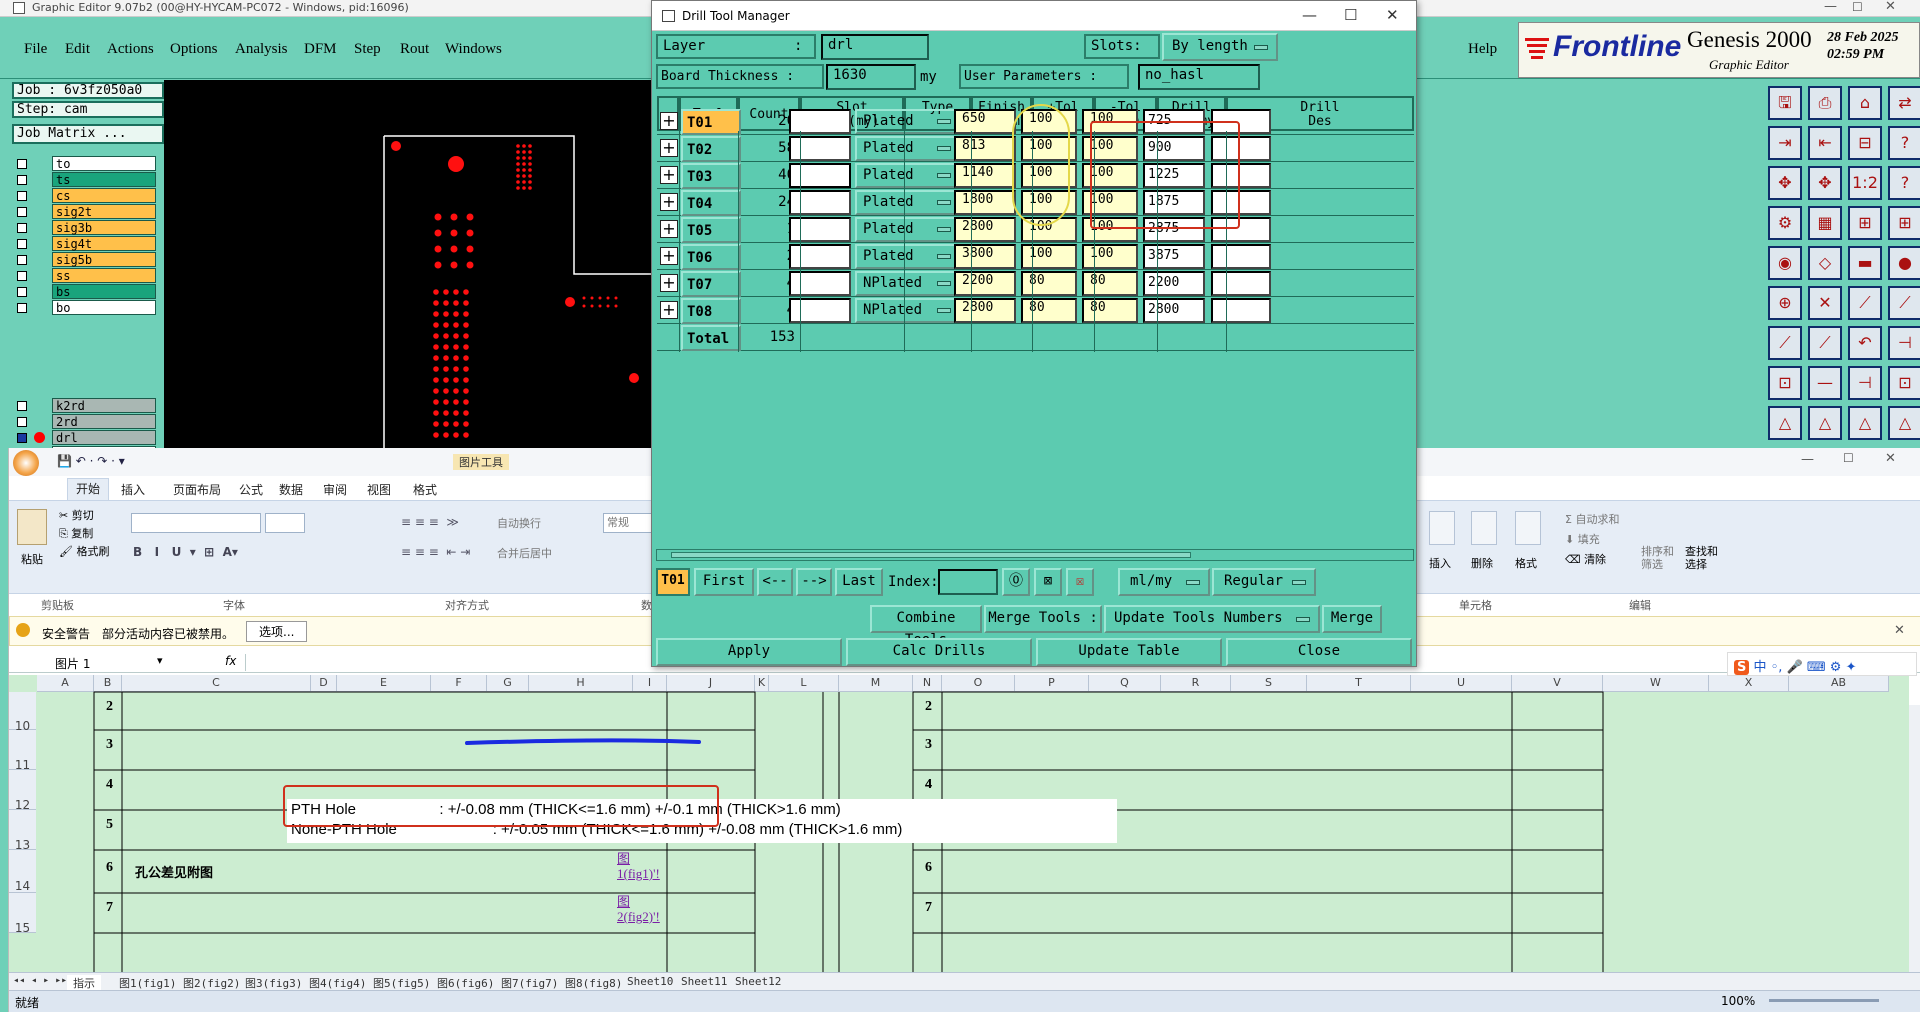 Image resolution: width=1920 pixels, height=1012 pixels. Describe the element at coordinates (84, 983) in the screenshot. I see `sheet-tab-0: 指示` at that location.